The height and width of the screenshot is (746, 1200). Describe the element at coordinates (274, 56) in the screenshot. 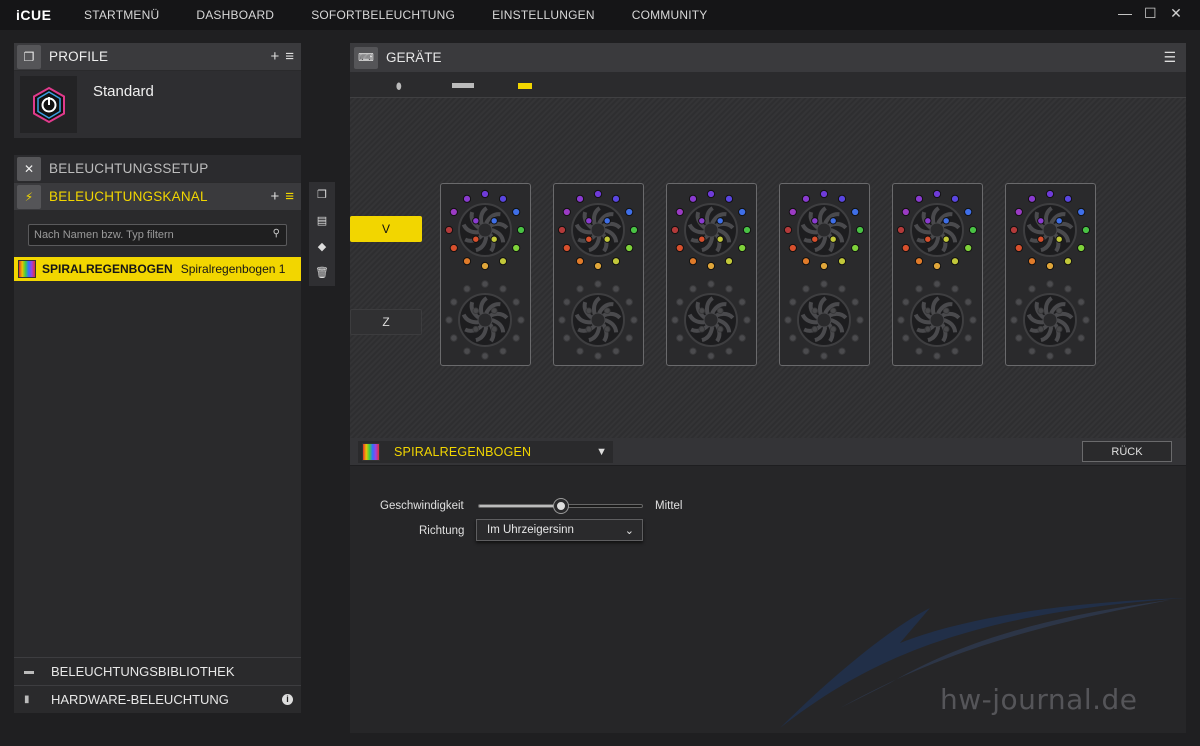

I see `add-profile-icon: +` at that location.